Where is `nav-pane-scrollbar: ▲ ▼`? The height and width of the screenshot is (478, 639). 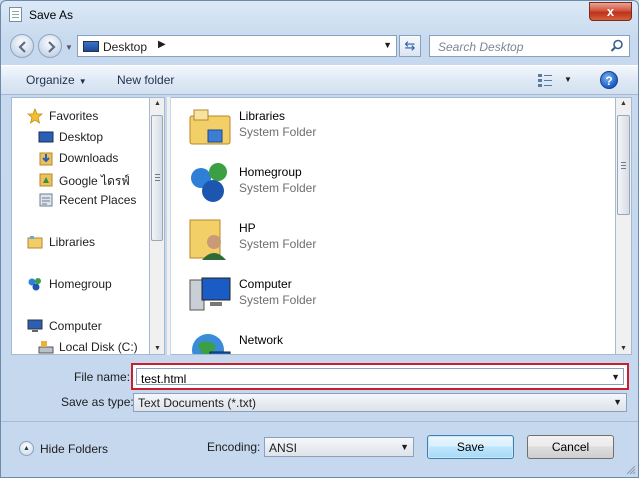 nav-pane-scrollbar: ▲ ▼ is located at coordinates (157, 226).